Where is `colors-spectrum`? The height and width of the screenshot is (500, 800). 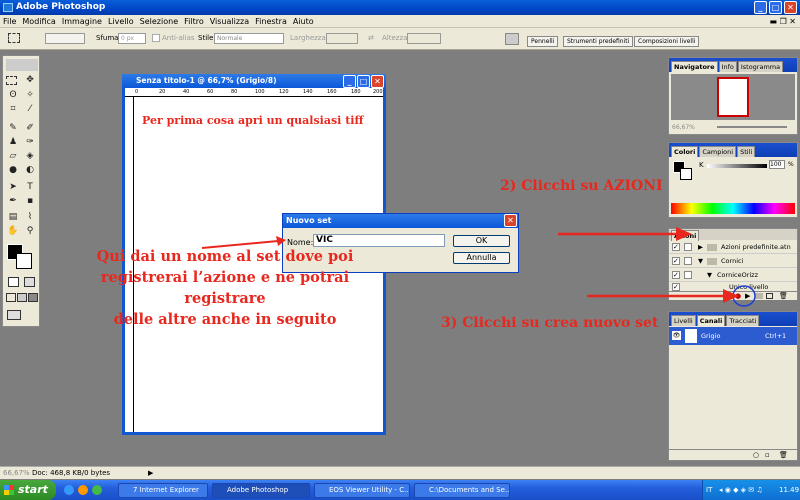
colors-spectrum is located at coordinates (733, 208).